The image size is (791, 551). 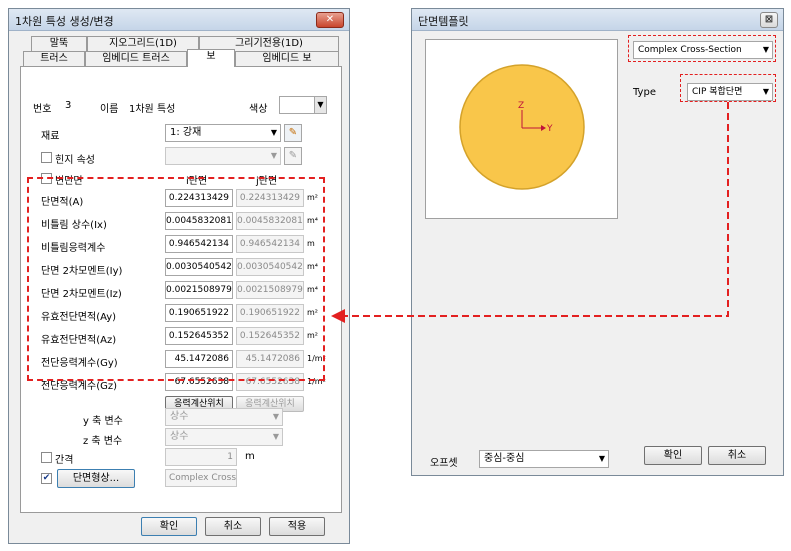 What do you see at coordinates (186, 132) in the screenshot?
I see `material-value: 1: 강재` at bounding box center [186, 132].